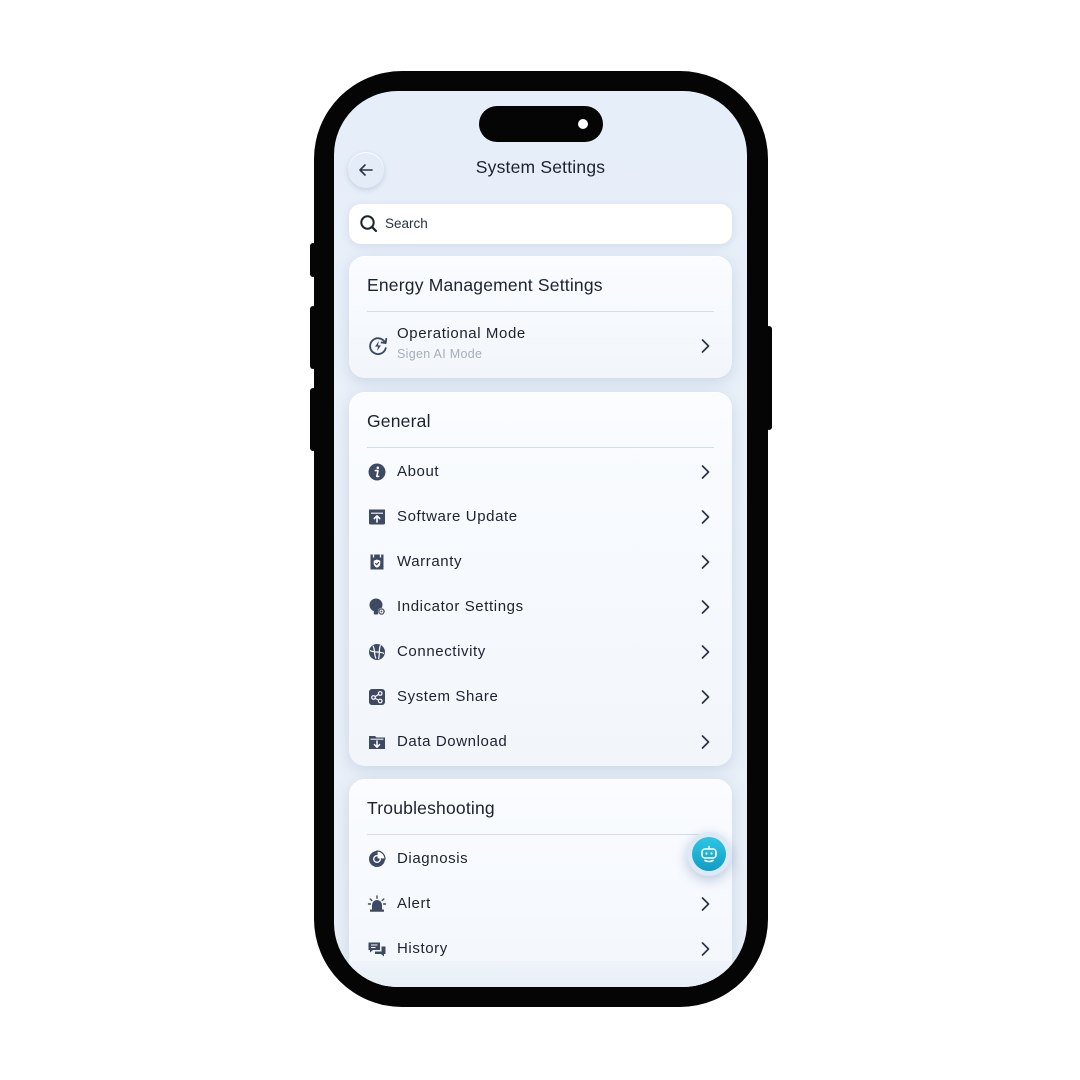  Describe the element at coordinates (540, 883) in the screenshot. I see `troubleshooting-card: Troubleshooting Diagnosis Alert History` at that location.